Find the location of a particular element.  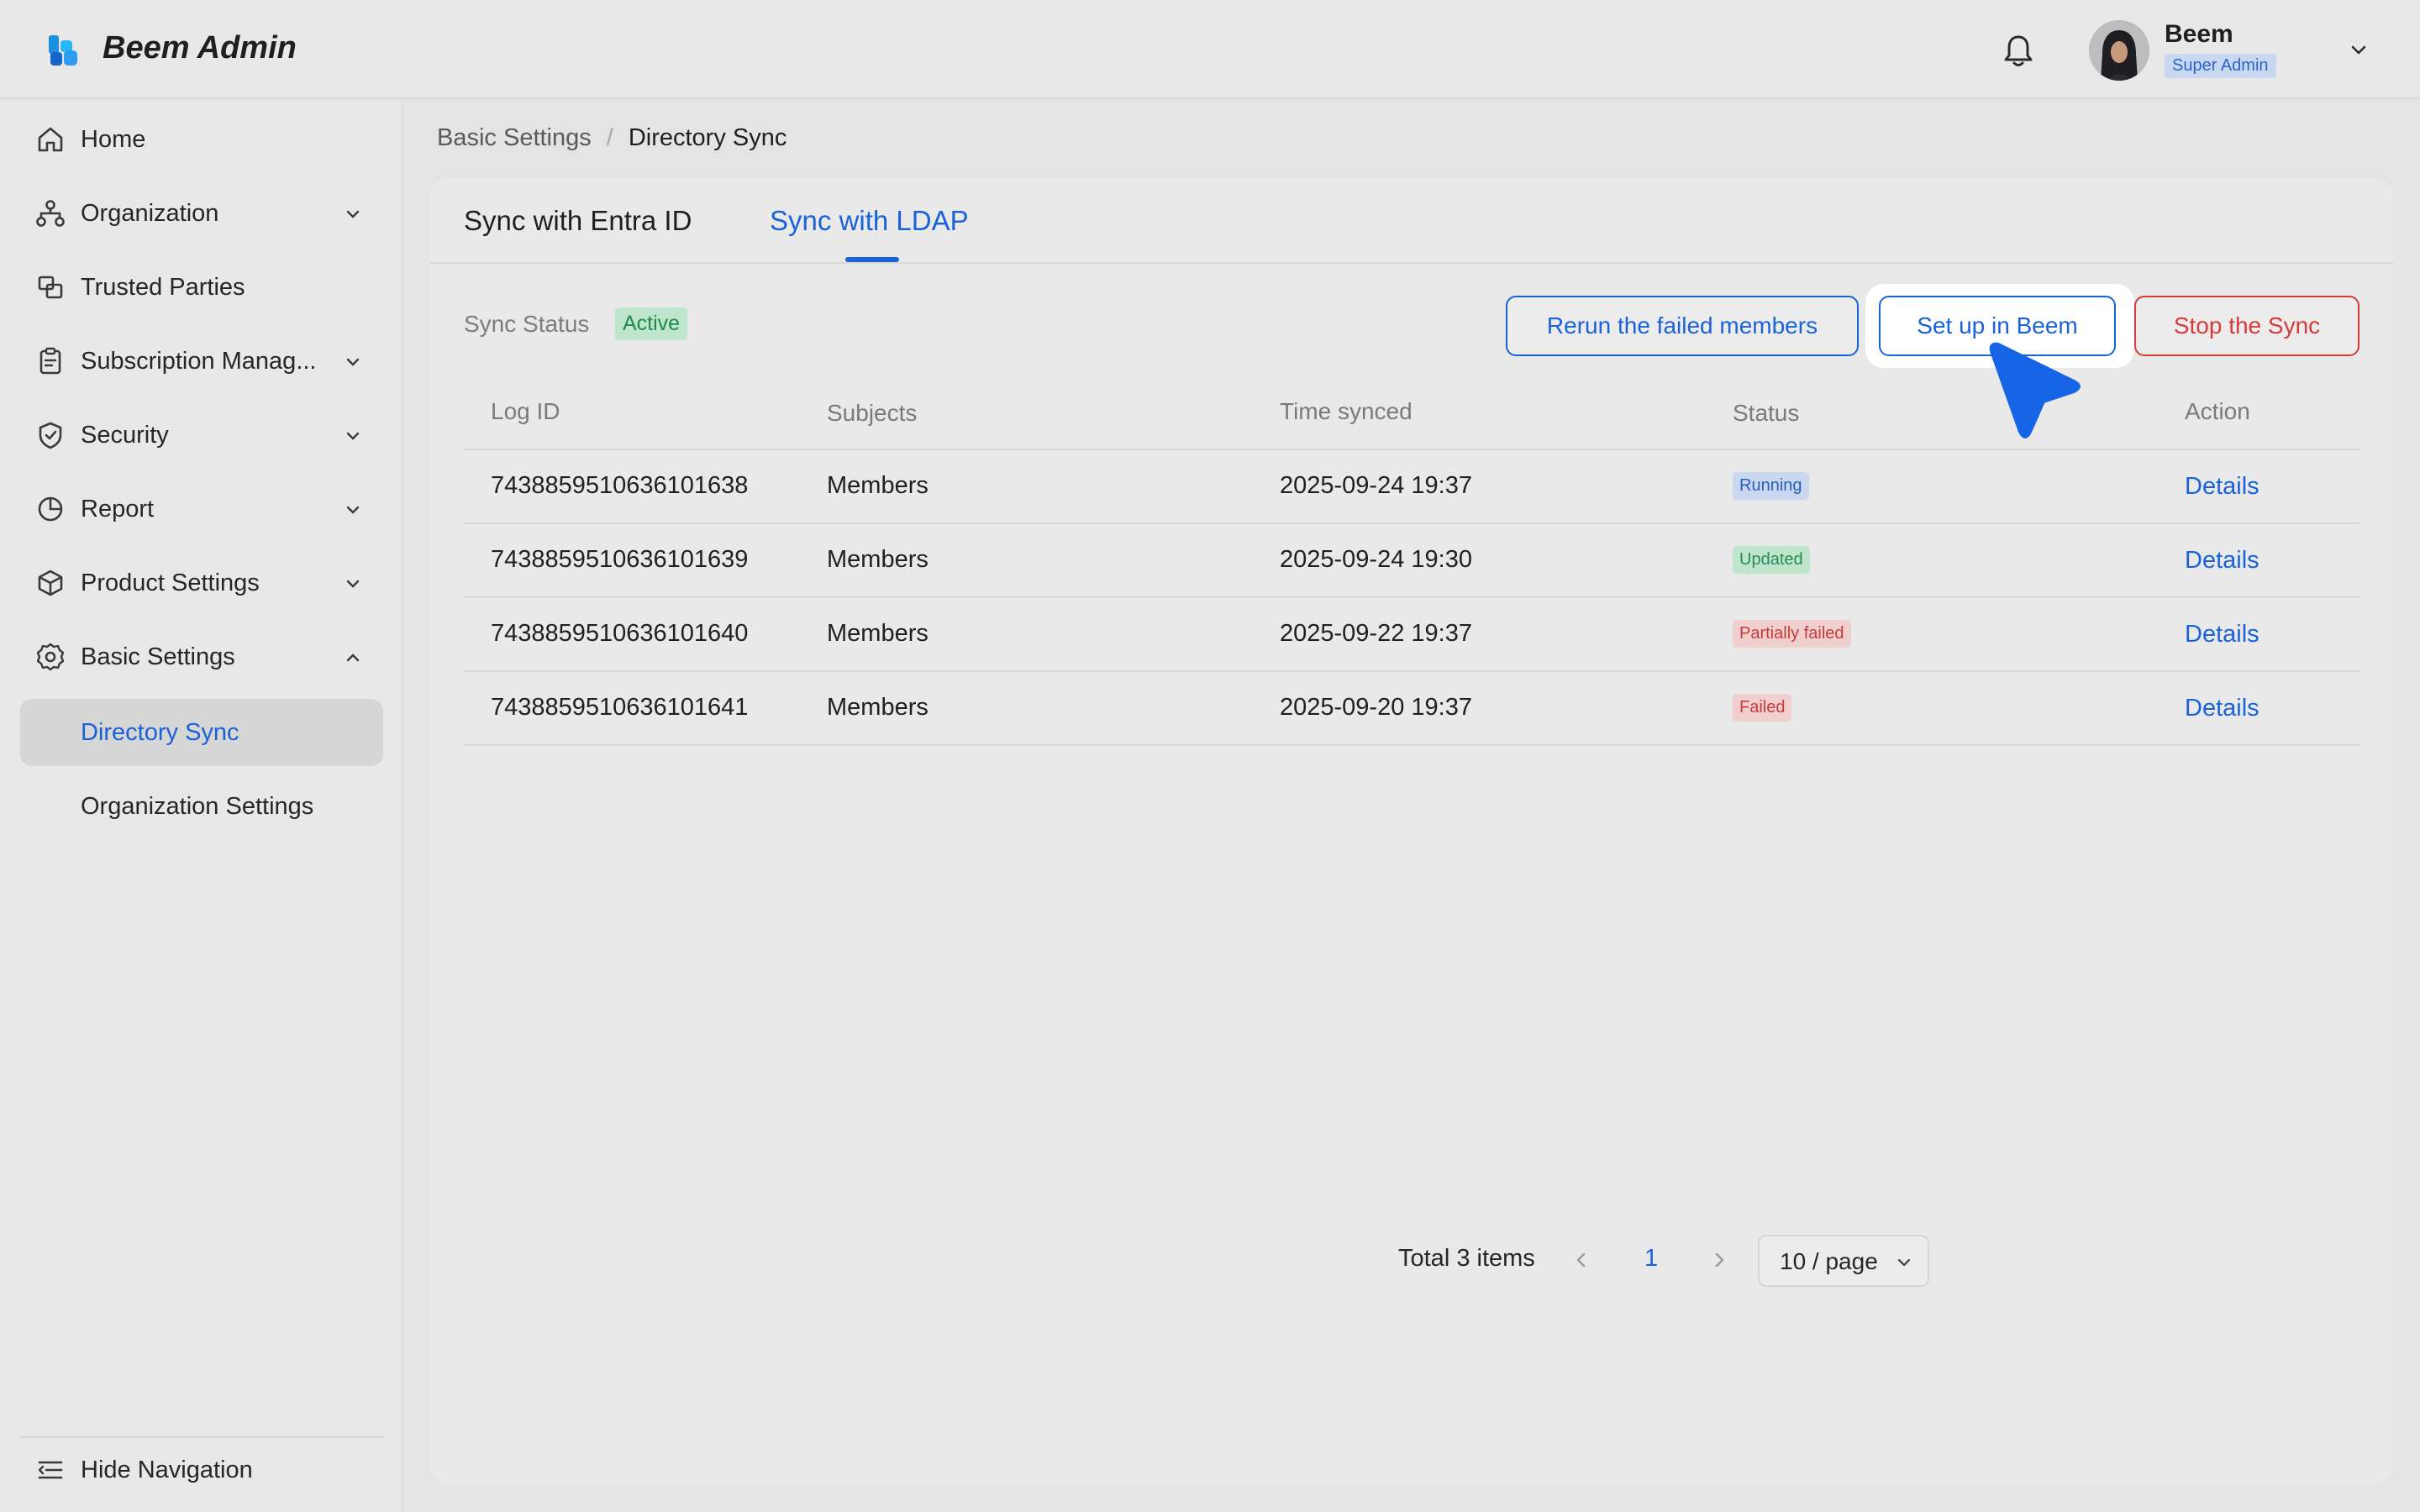

cell-log-id: 7438859510636101639 is located at coordinates (620, 559).